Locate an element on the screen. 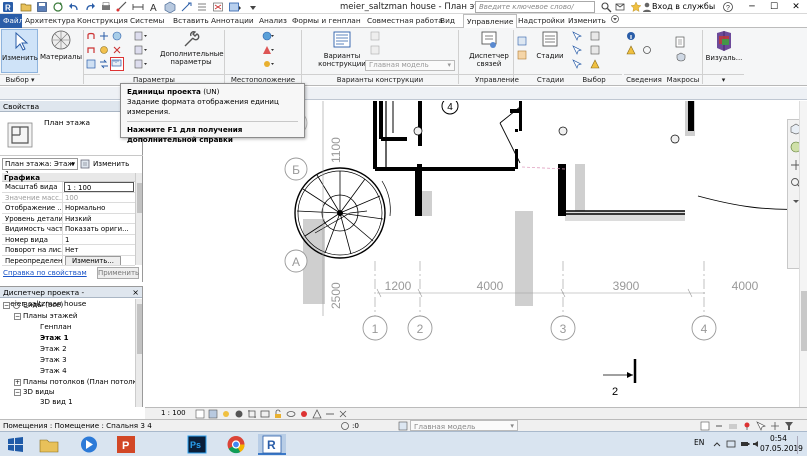  design-option-select: Главная модель ▾ is located at coordinates (464, 425).